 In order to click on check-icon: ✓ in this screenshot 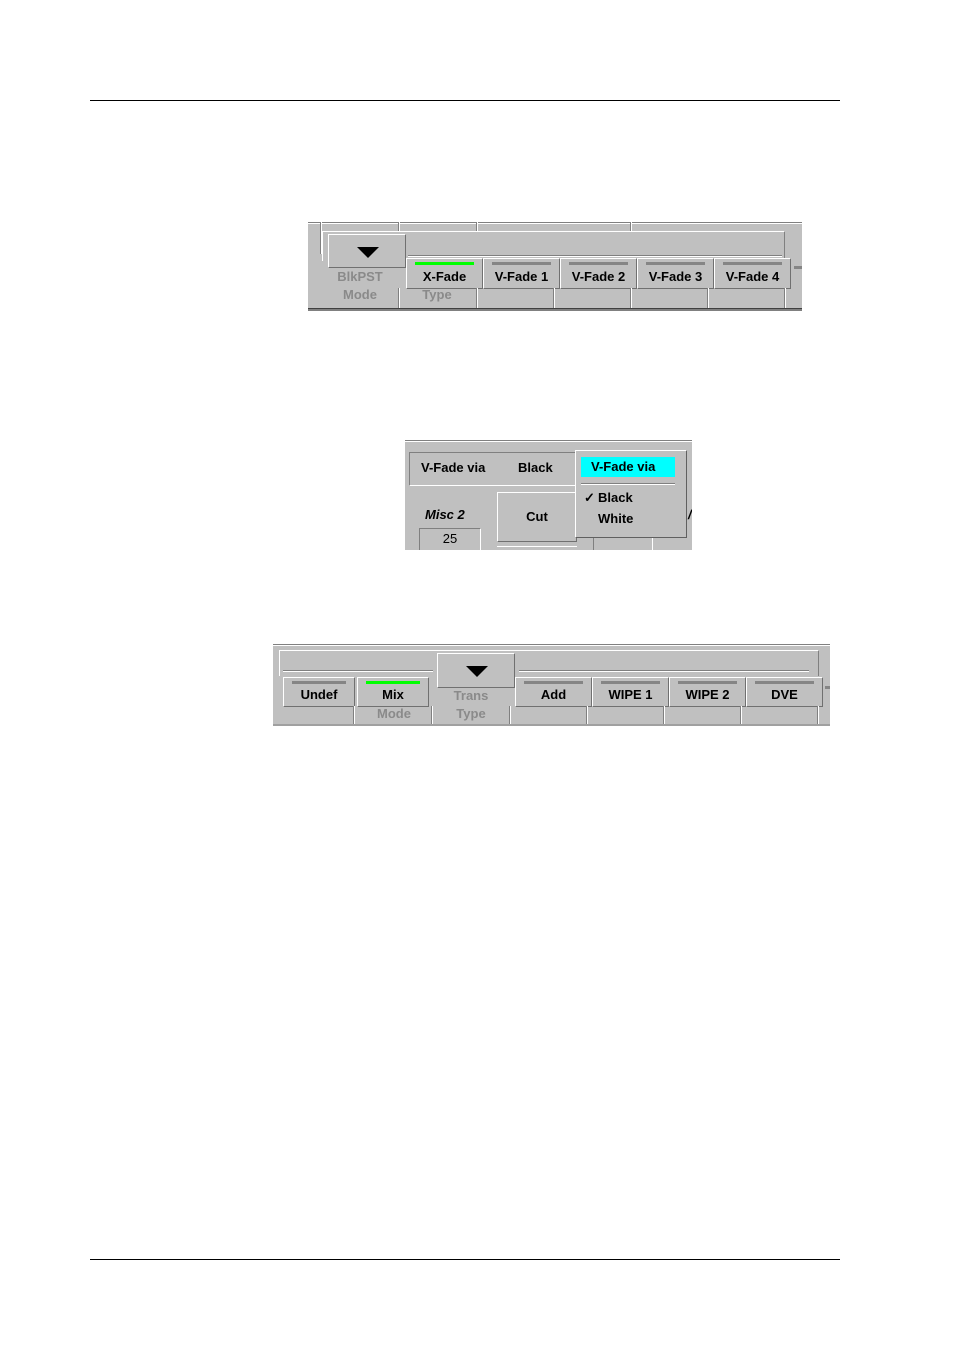, I will do `click(589, 497)`.